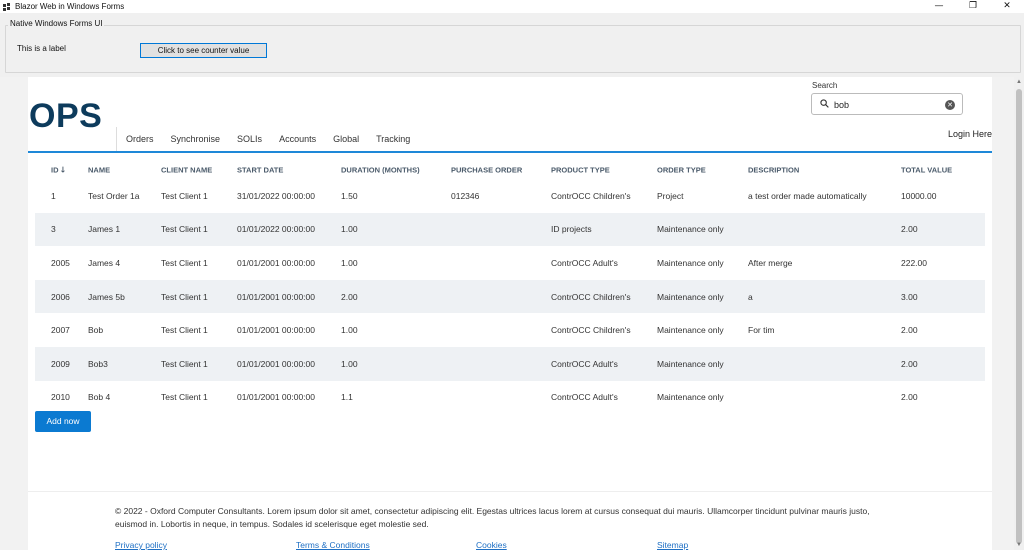  I want to click on ops-logo: OPS, so click(65, 116).